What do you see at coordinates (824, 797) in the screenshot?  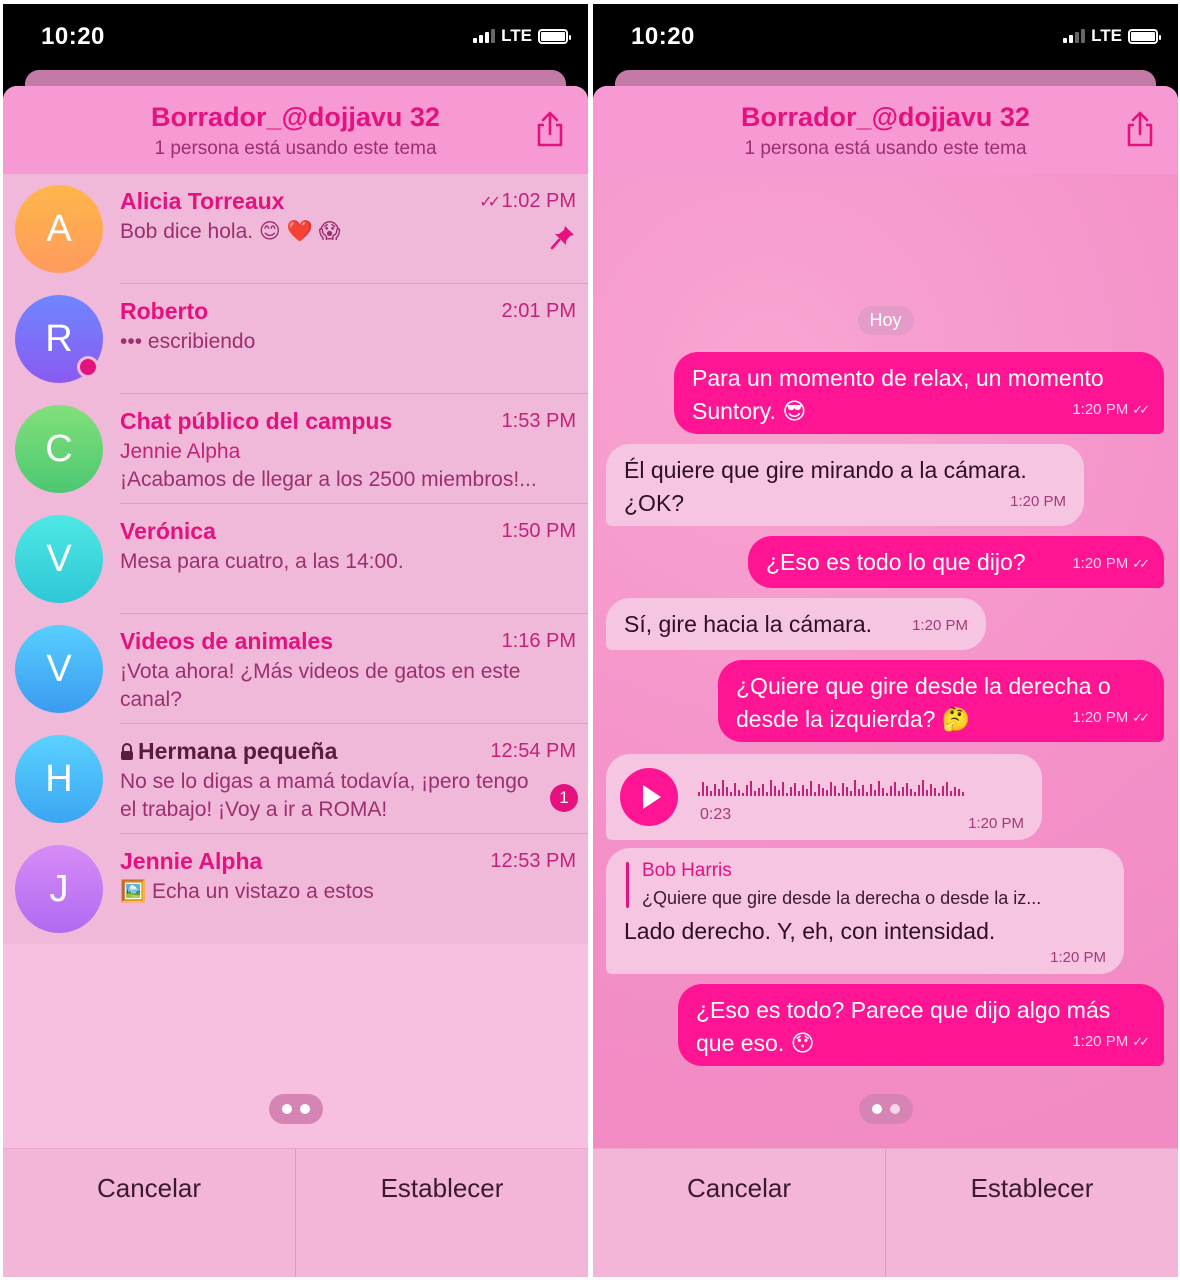 I see `voice-message: 0:23 1:20 PM` at bounding box center [824, 797].